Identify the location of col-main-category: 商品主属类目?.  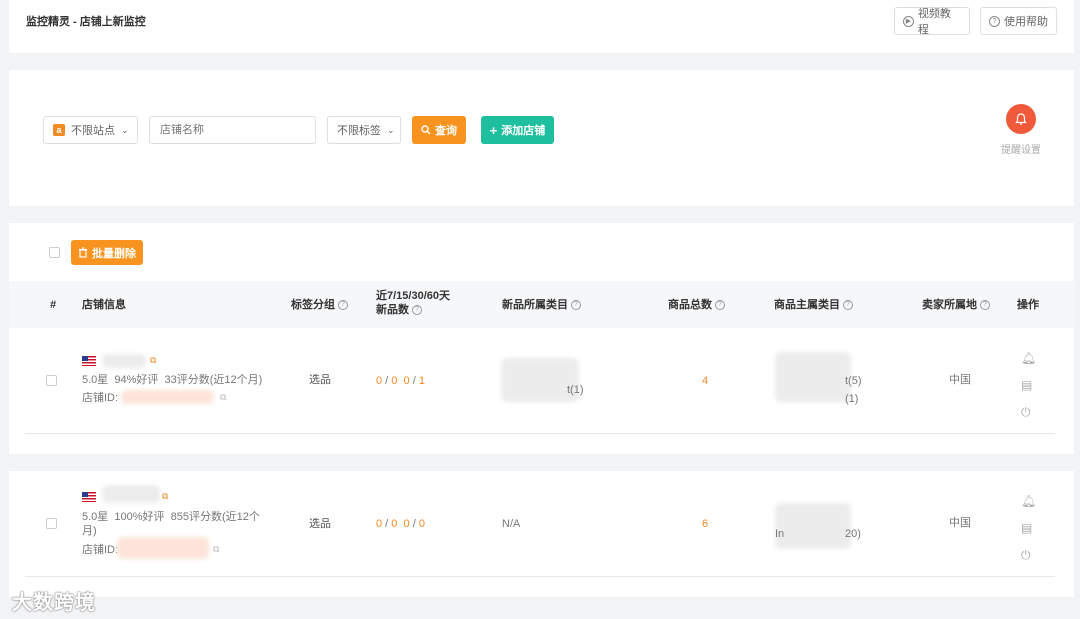
(813, 305).